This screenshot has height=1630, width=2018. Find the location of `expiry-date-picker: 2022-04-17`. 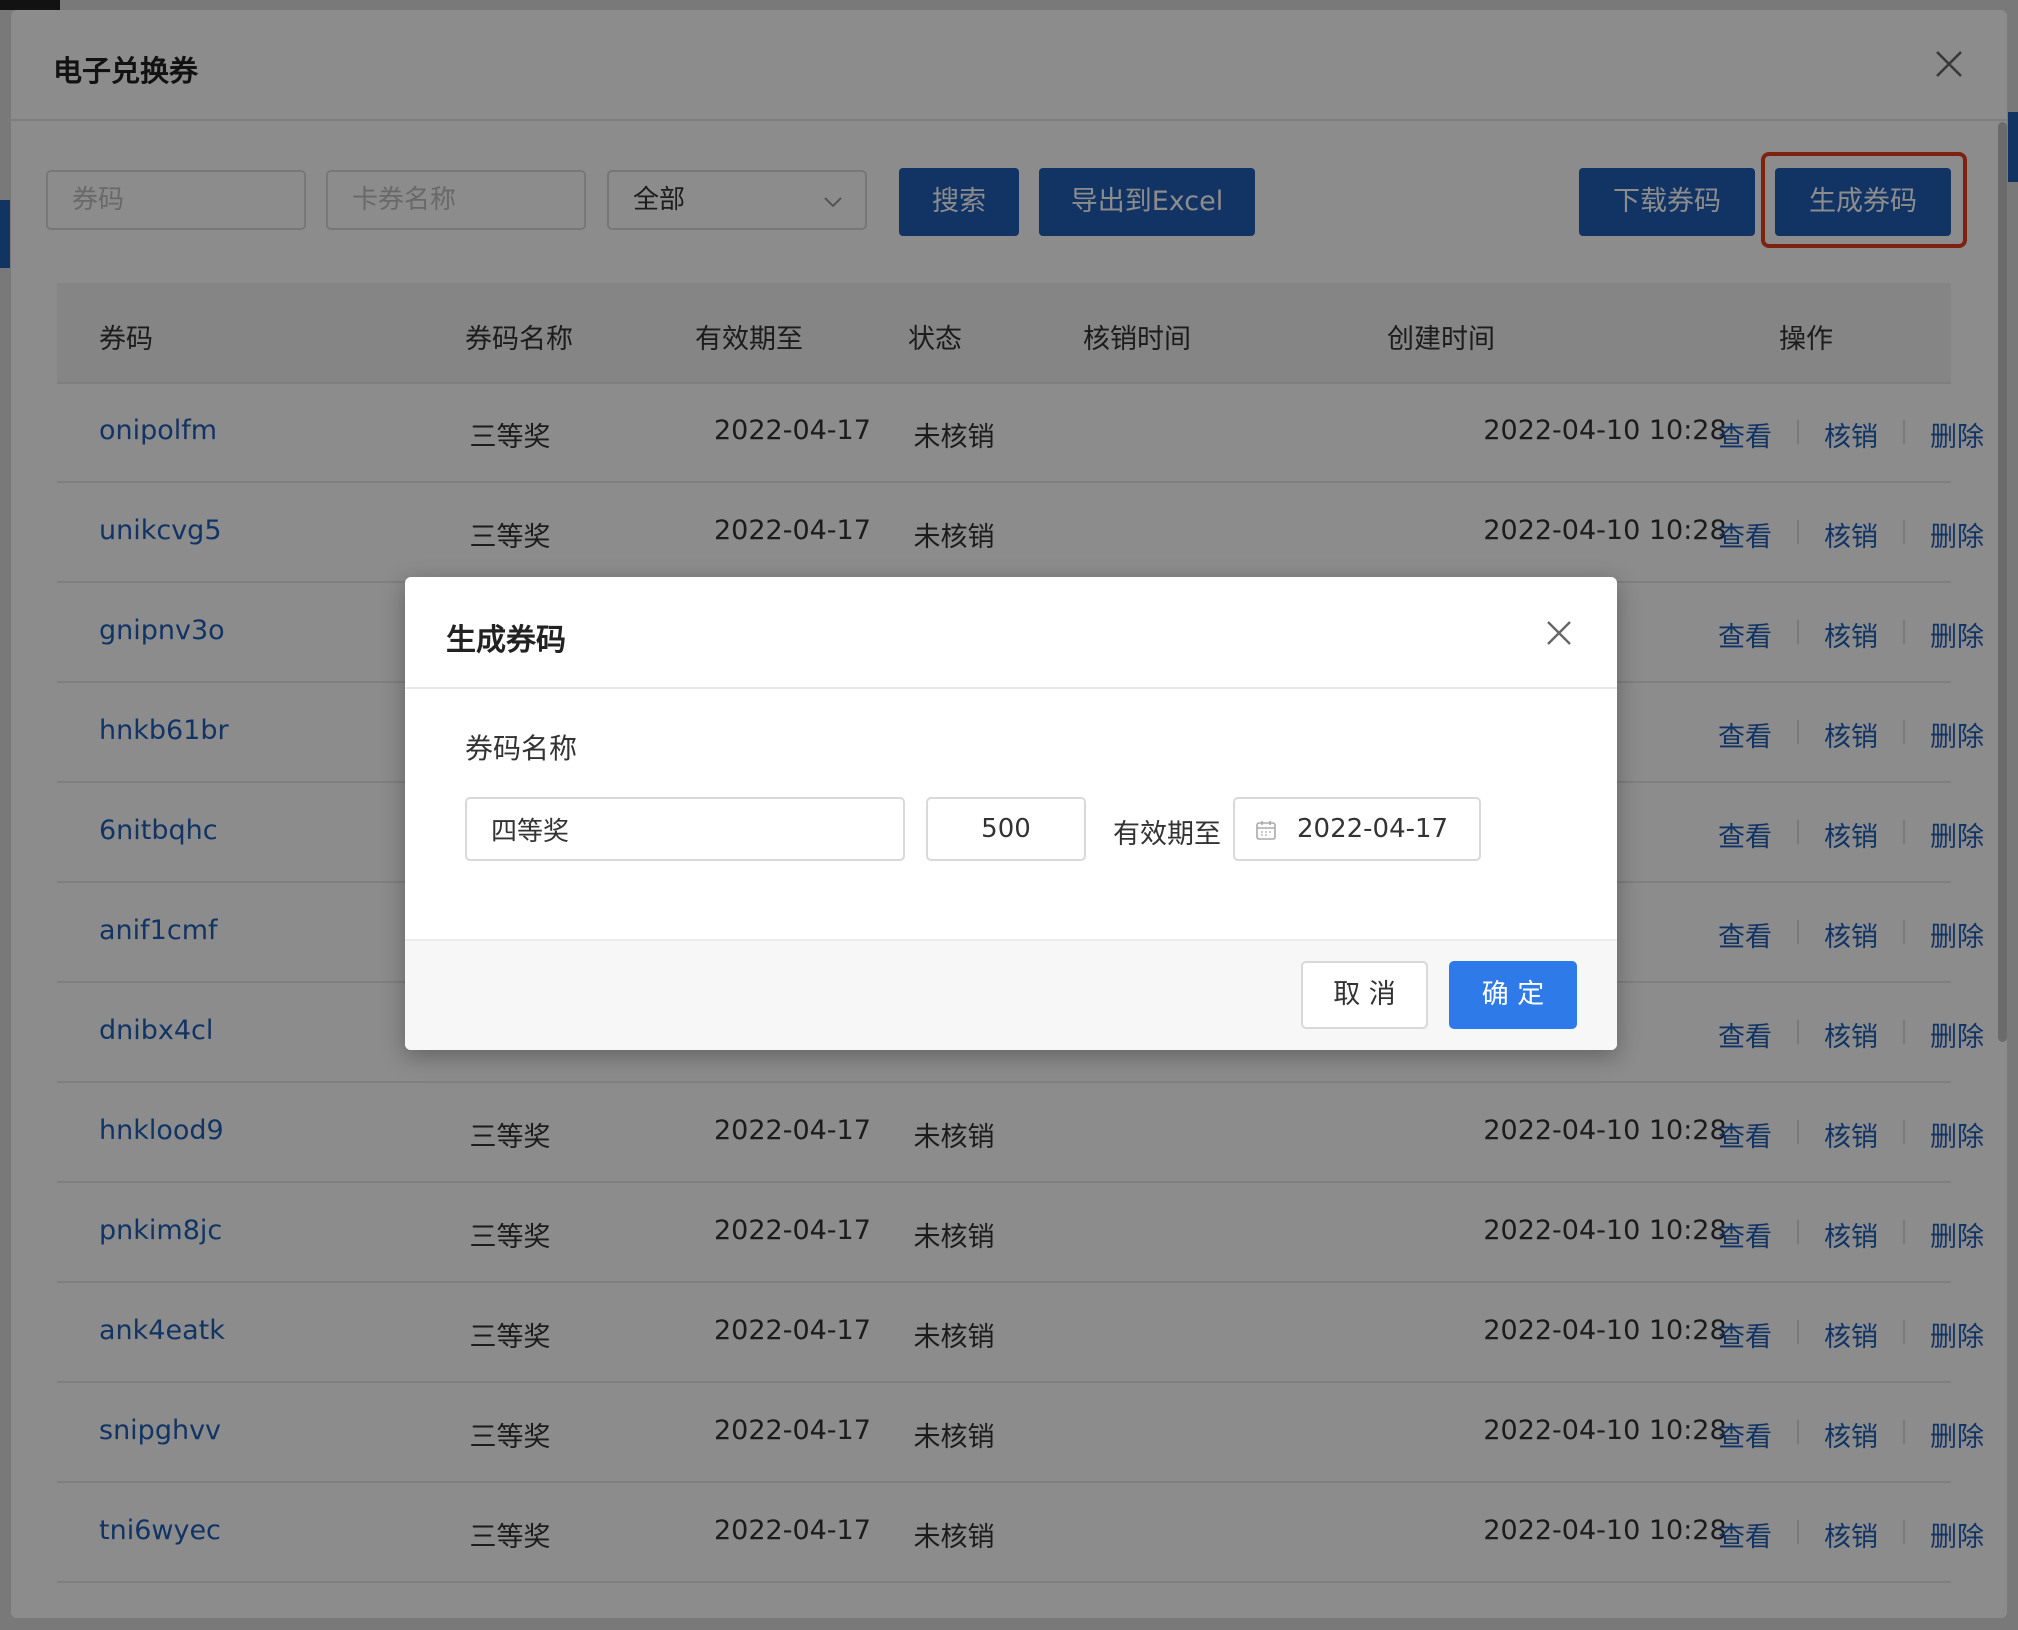

expiry-date-picker: 2022-04-17 is located at coordinates (1357, 829).